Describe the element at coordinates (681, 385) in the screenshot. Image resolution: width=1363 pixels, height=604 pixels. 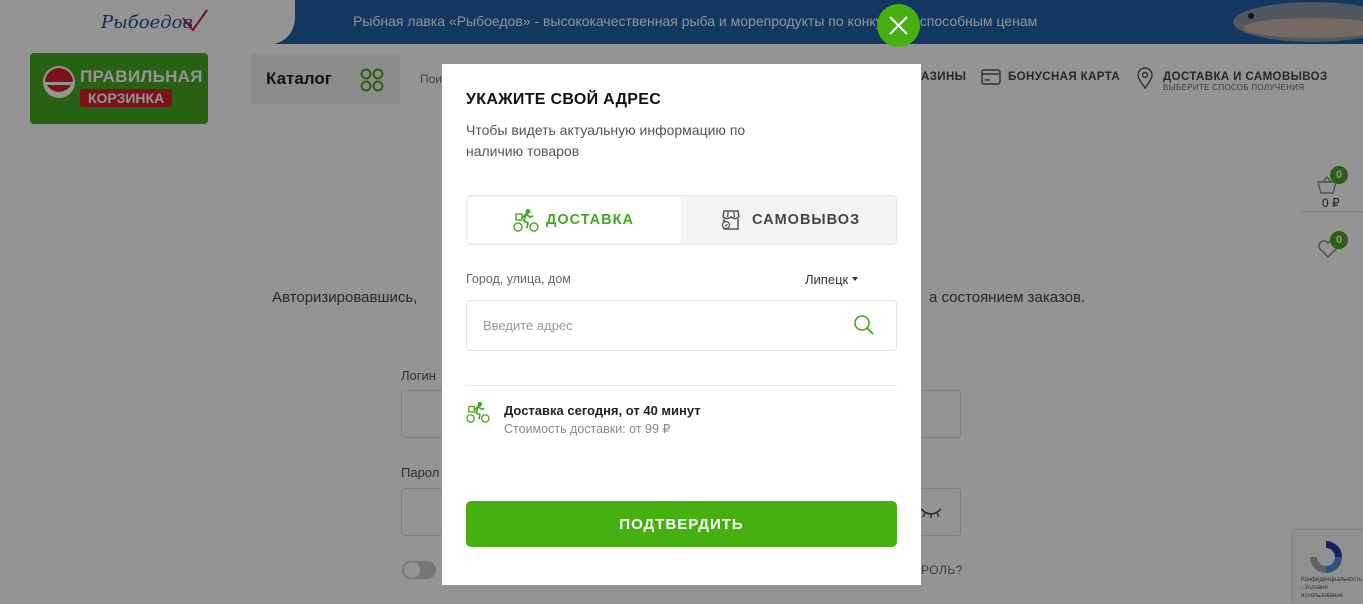
I see `modal-divider` at that location.